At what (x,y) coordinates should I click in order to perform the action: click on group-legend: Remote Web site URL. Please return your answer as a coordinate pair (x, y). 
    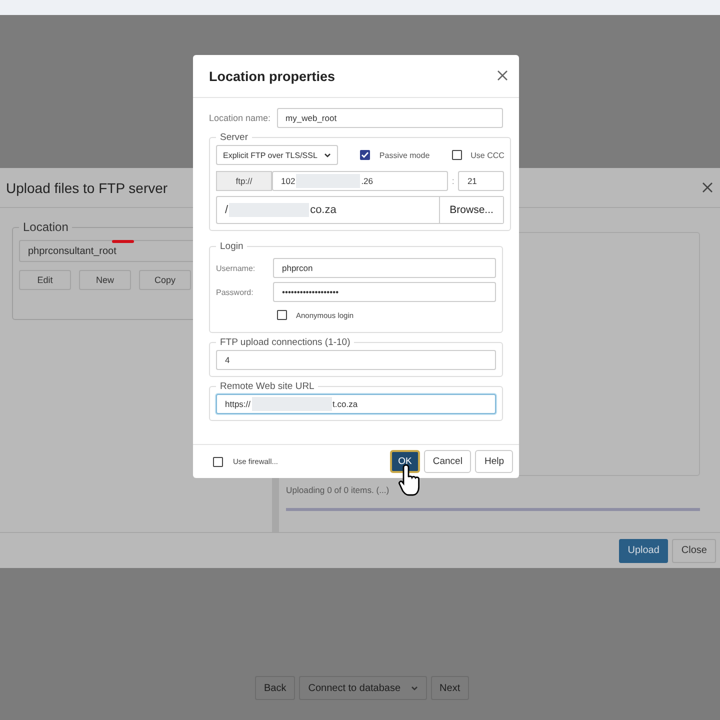
    Looking at the image, I should click on (267, 386).